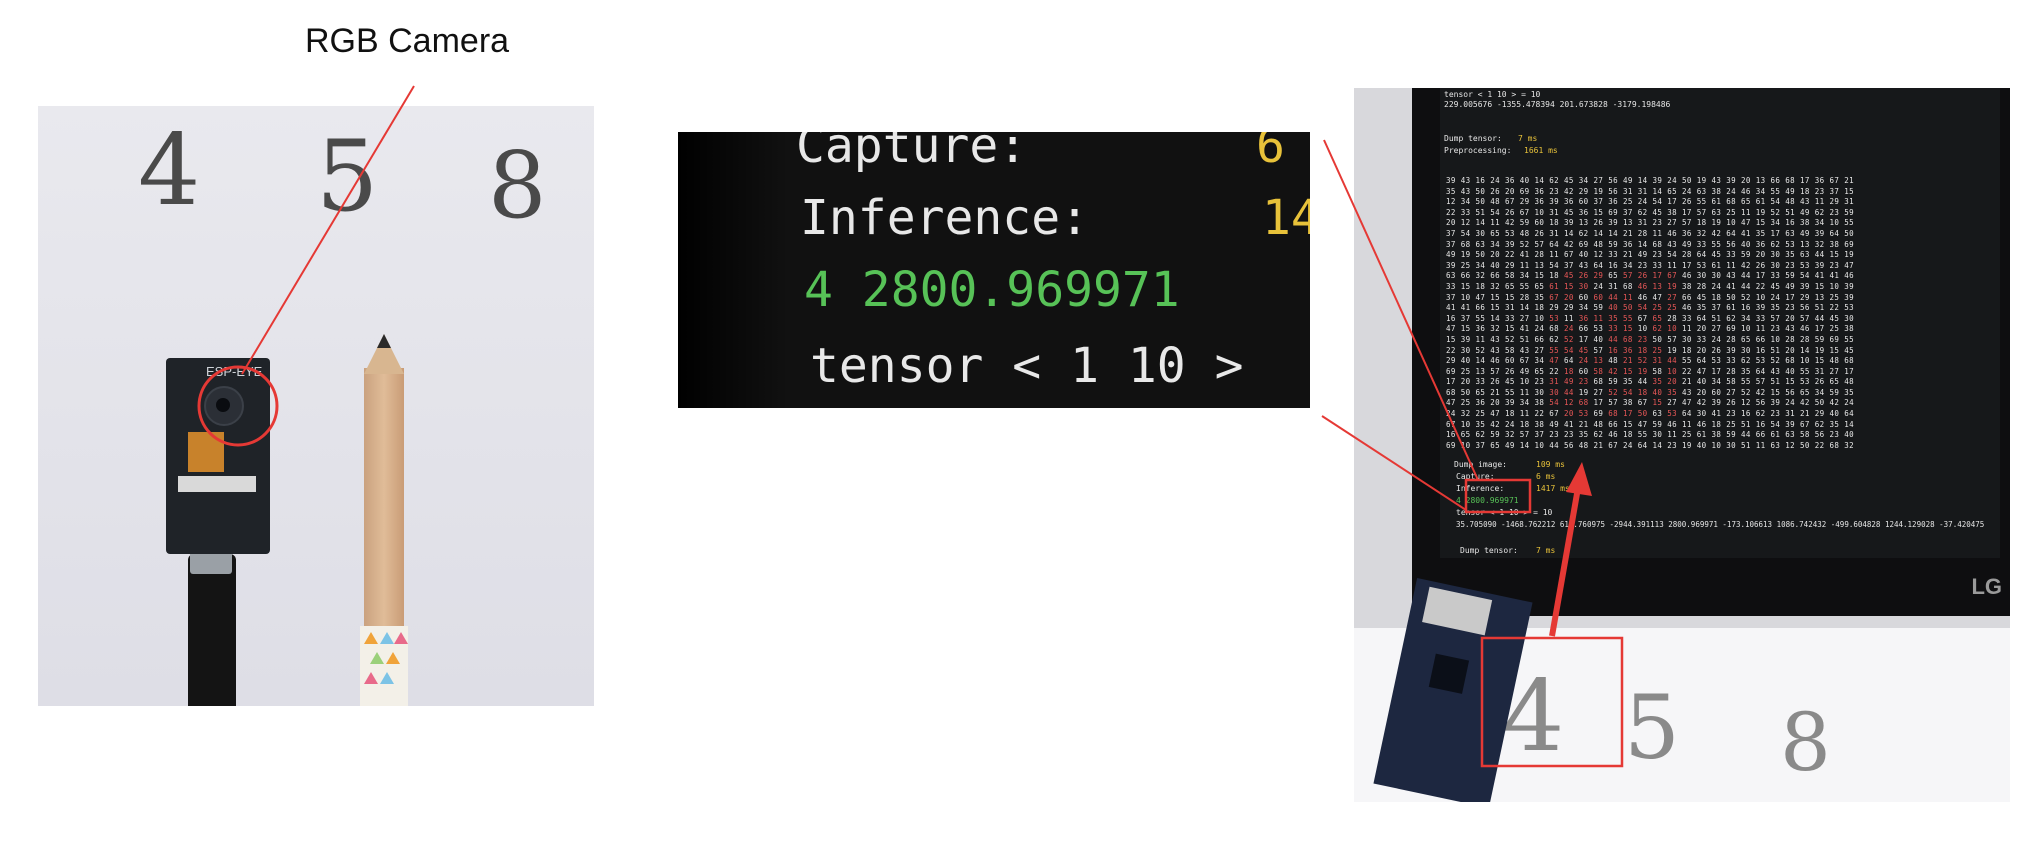 This screenshot has width=2020, height=852. Describe the element at coordinates (1552, 702) in the screenshot. I see `digit-highlight-box` at that location.